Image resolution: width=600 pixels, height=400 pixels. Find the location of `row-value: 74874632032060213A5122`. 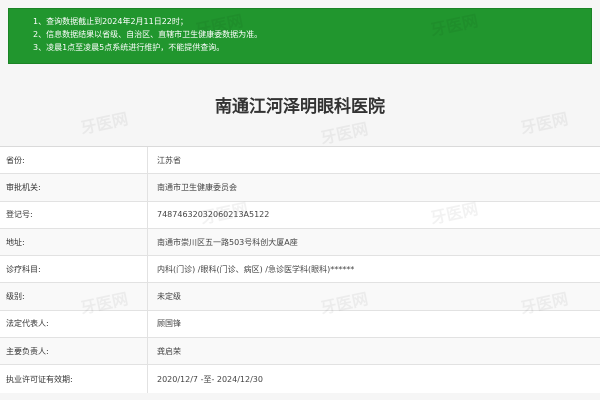

row-value: 74874632032060213A5122 is located at coordinates (213, 215).